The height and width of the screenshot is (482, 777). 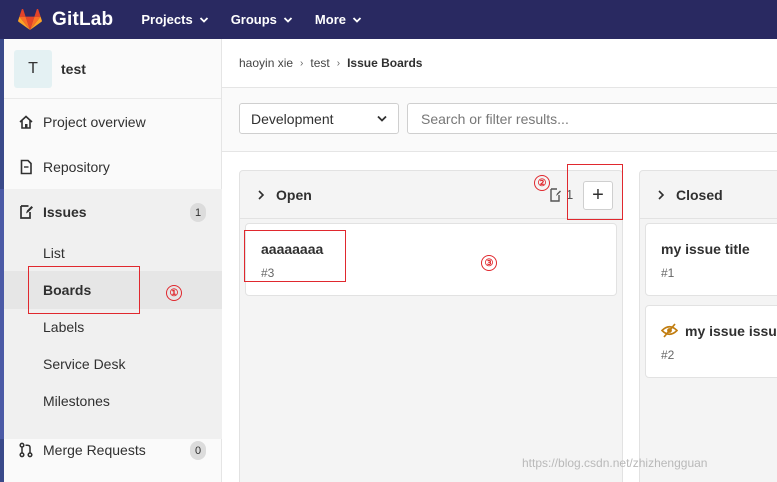 What do you see at coordinates (292, 249) in the screenshot?
I see `issue-card-title: aaaaaaaa` at bounding box center [292, 249].